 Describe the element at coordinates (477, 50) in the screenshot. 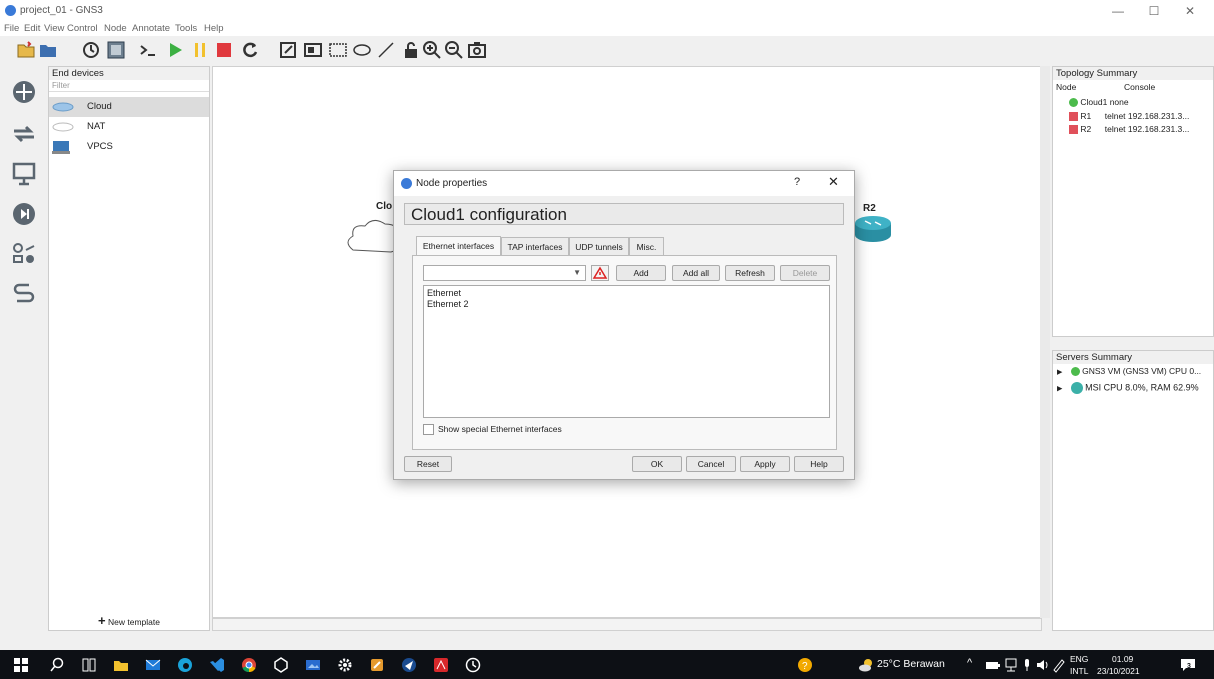

I see `screenshot-camera-icon` at that location.